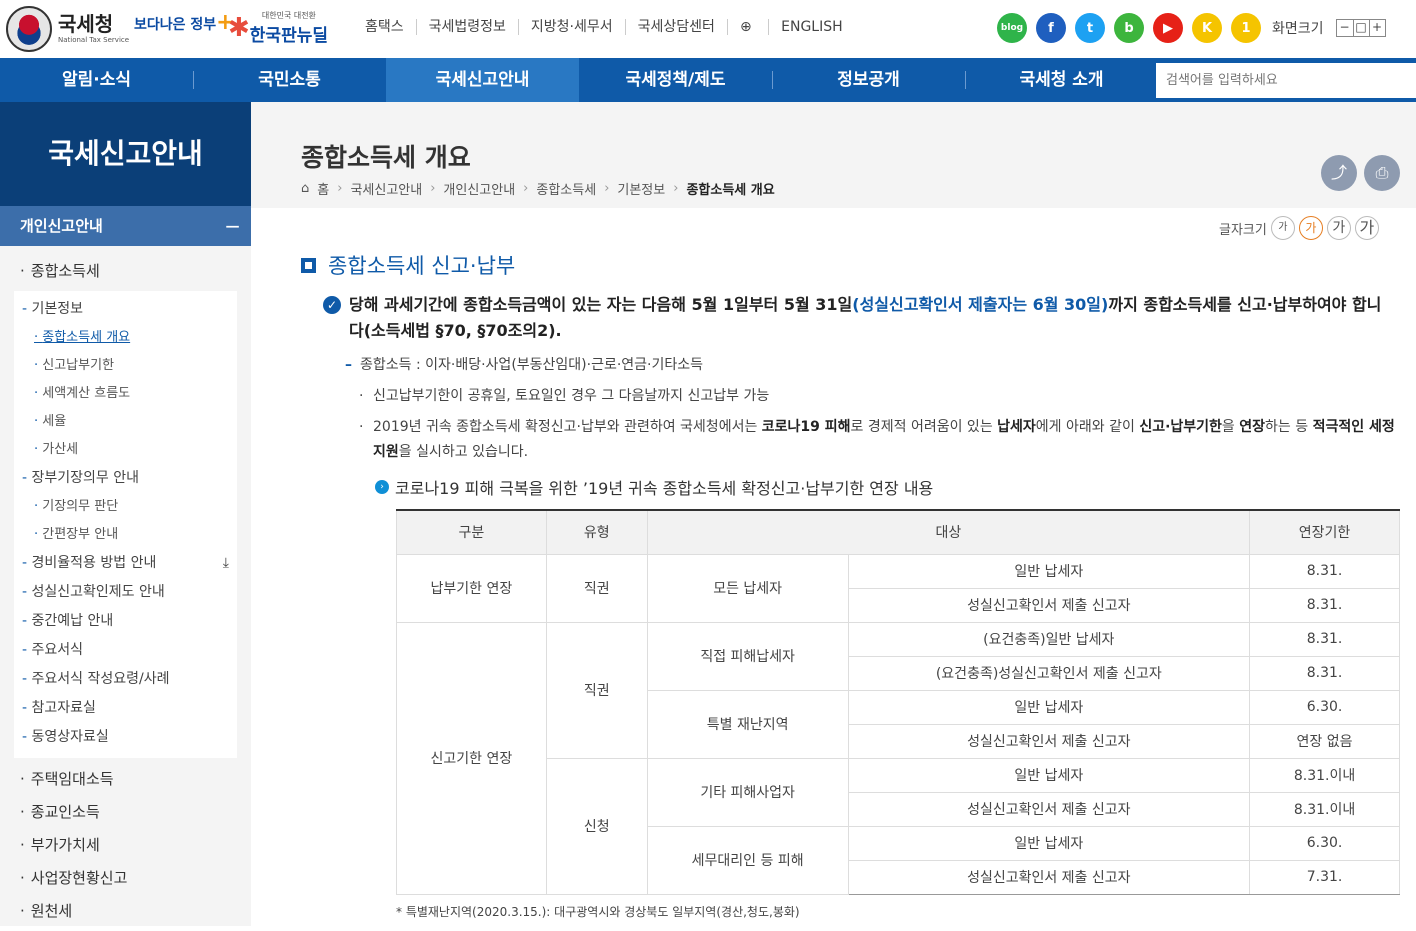  What do you see at coordinates (125, 422) in the screenshot?
I see `lnb-leaf-rate: 세율` at bounding box center [125, 422].